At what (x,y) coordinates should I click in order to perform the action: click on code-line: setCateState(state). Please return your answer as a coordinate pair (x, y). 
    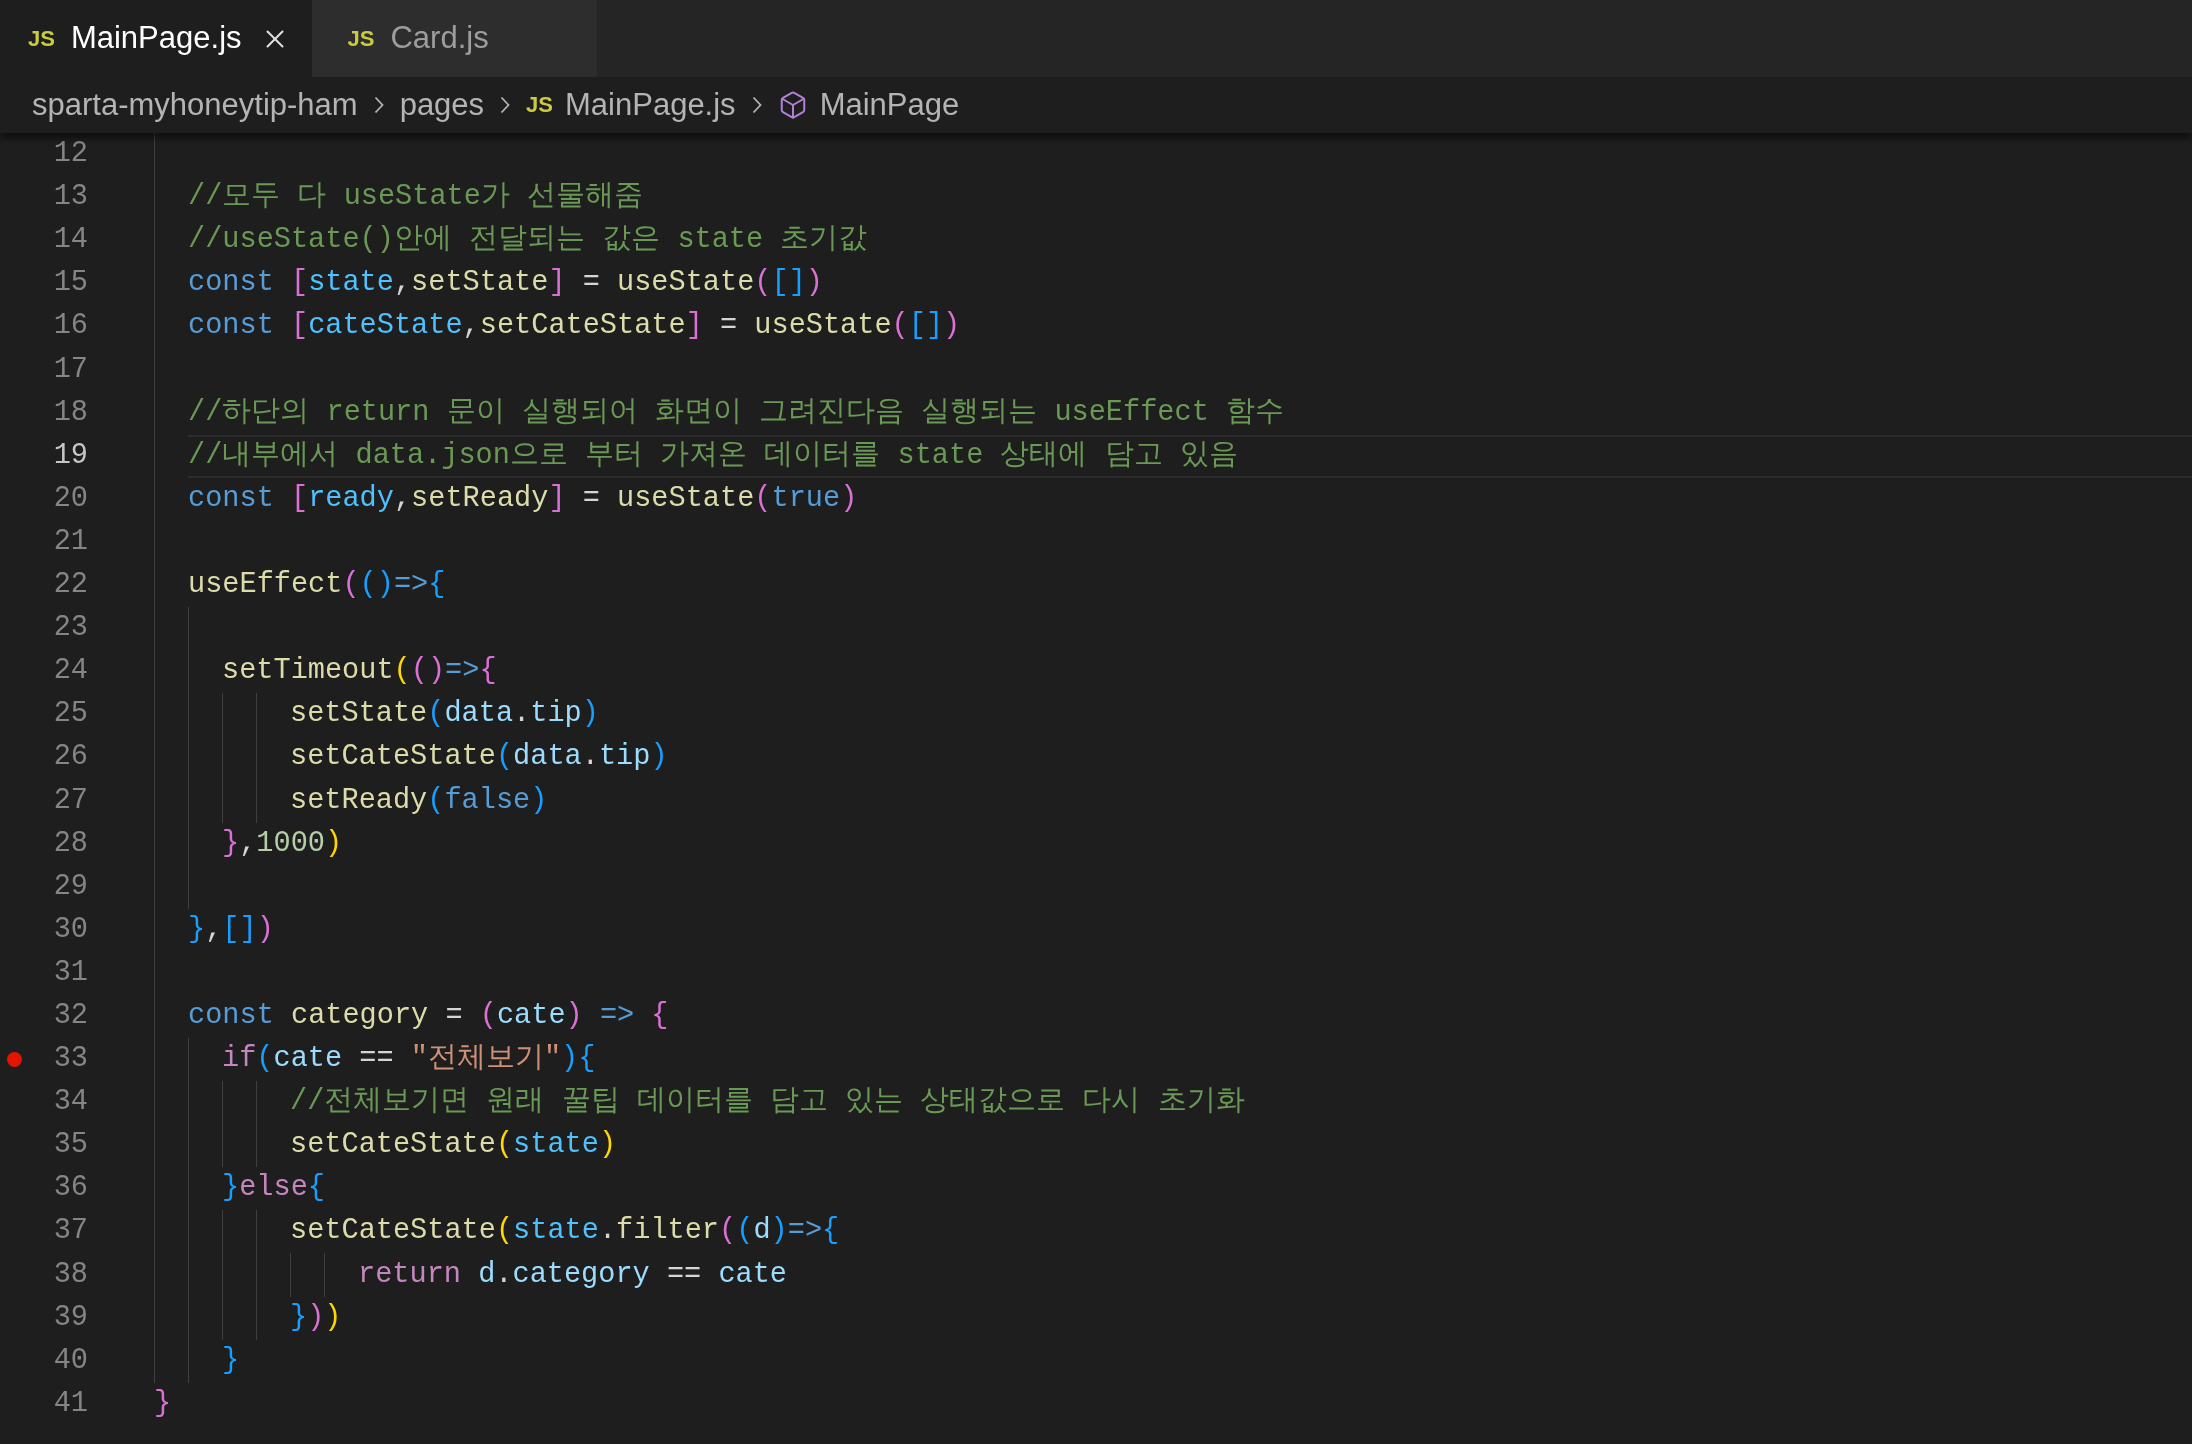
    Looking at the image, I should click on (453, 1145).